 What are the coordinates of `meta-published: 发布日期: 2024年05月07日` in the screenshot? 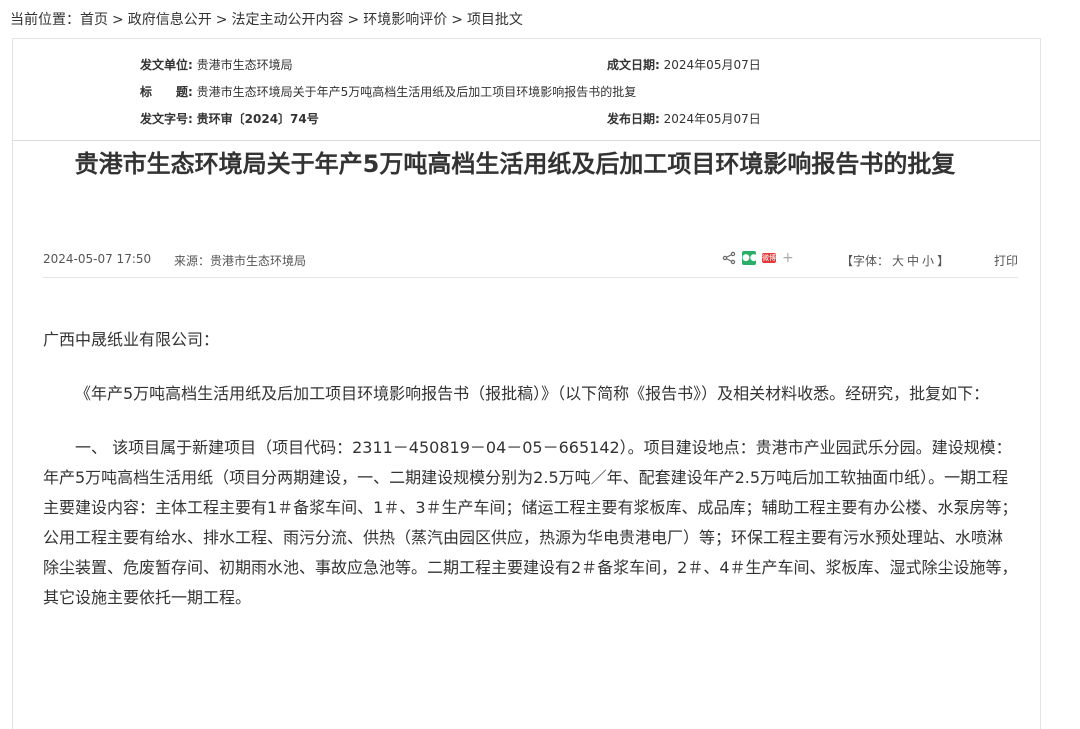 It's located at (684, 118).